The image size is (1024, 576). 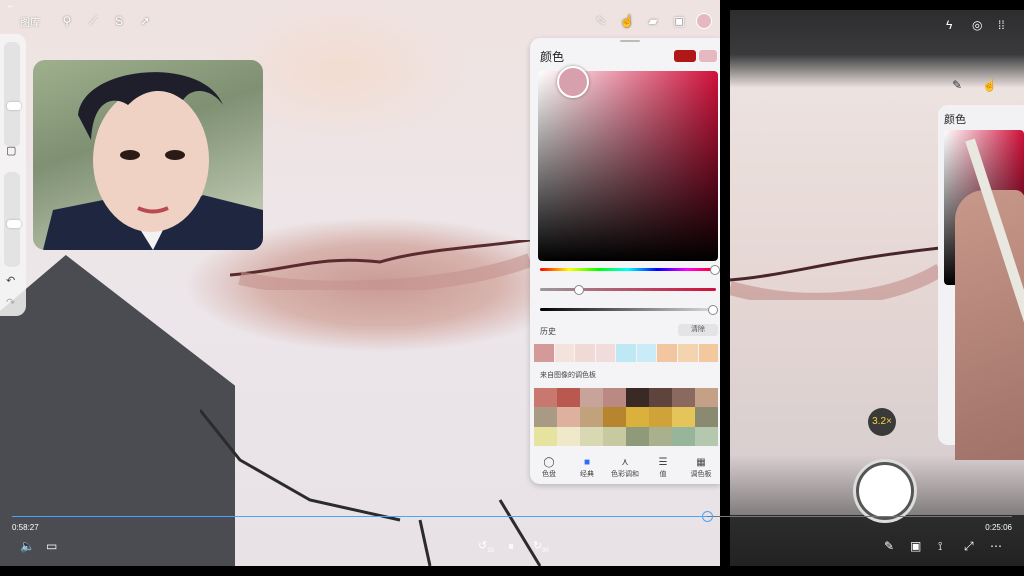 I want to click on transform-icon: ➚, so click(x=145, y=21).